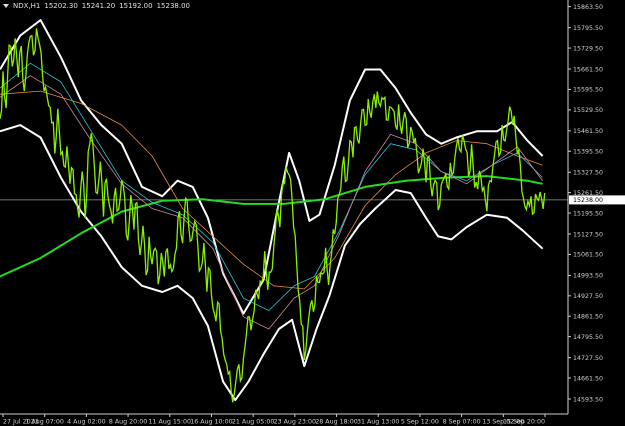  I want to click on low-value: 15192.00, so click(136, 6).